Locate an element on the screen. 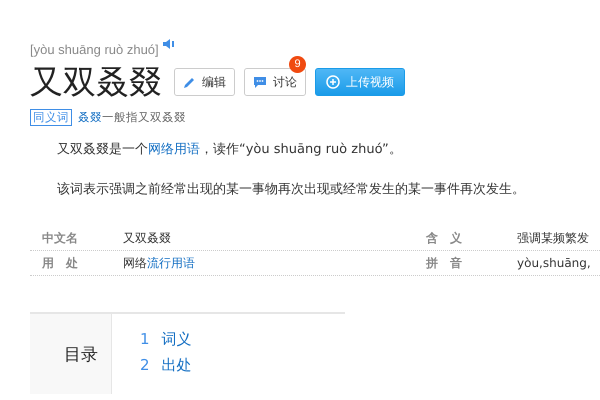  toc-item: 1 词义 is located at coordinates (166, 339).